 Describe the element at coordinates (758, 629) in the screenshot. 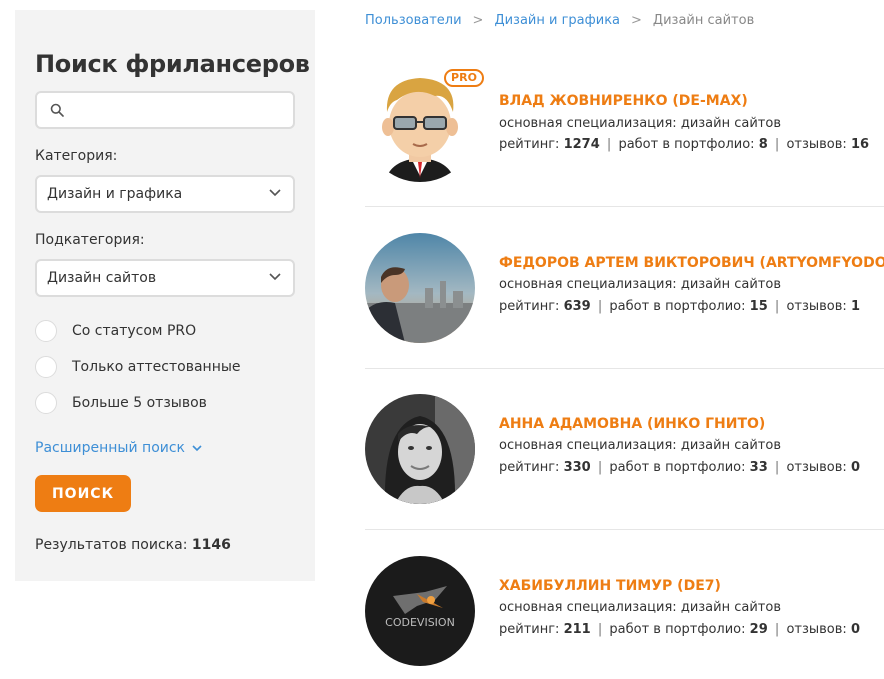

I see `portfolio-value: 29` at that location.